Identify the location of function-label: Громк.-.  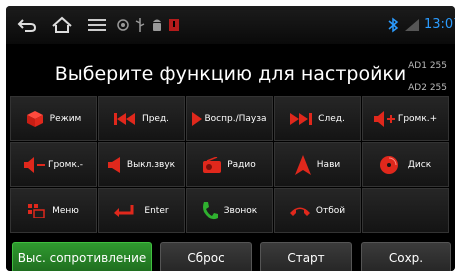
(65, 164).